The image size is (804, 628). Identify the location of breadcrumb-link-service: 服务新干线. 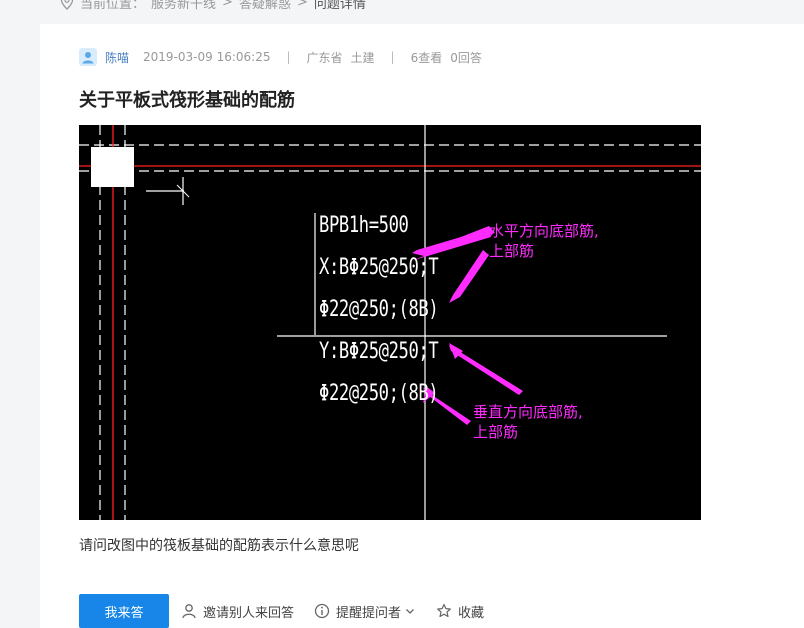
(183, 6).